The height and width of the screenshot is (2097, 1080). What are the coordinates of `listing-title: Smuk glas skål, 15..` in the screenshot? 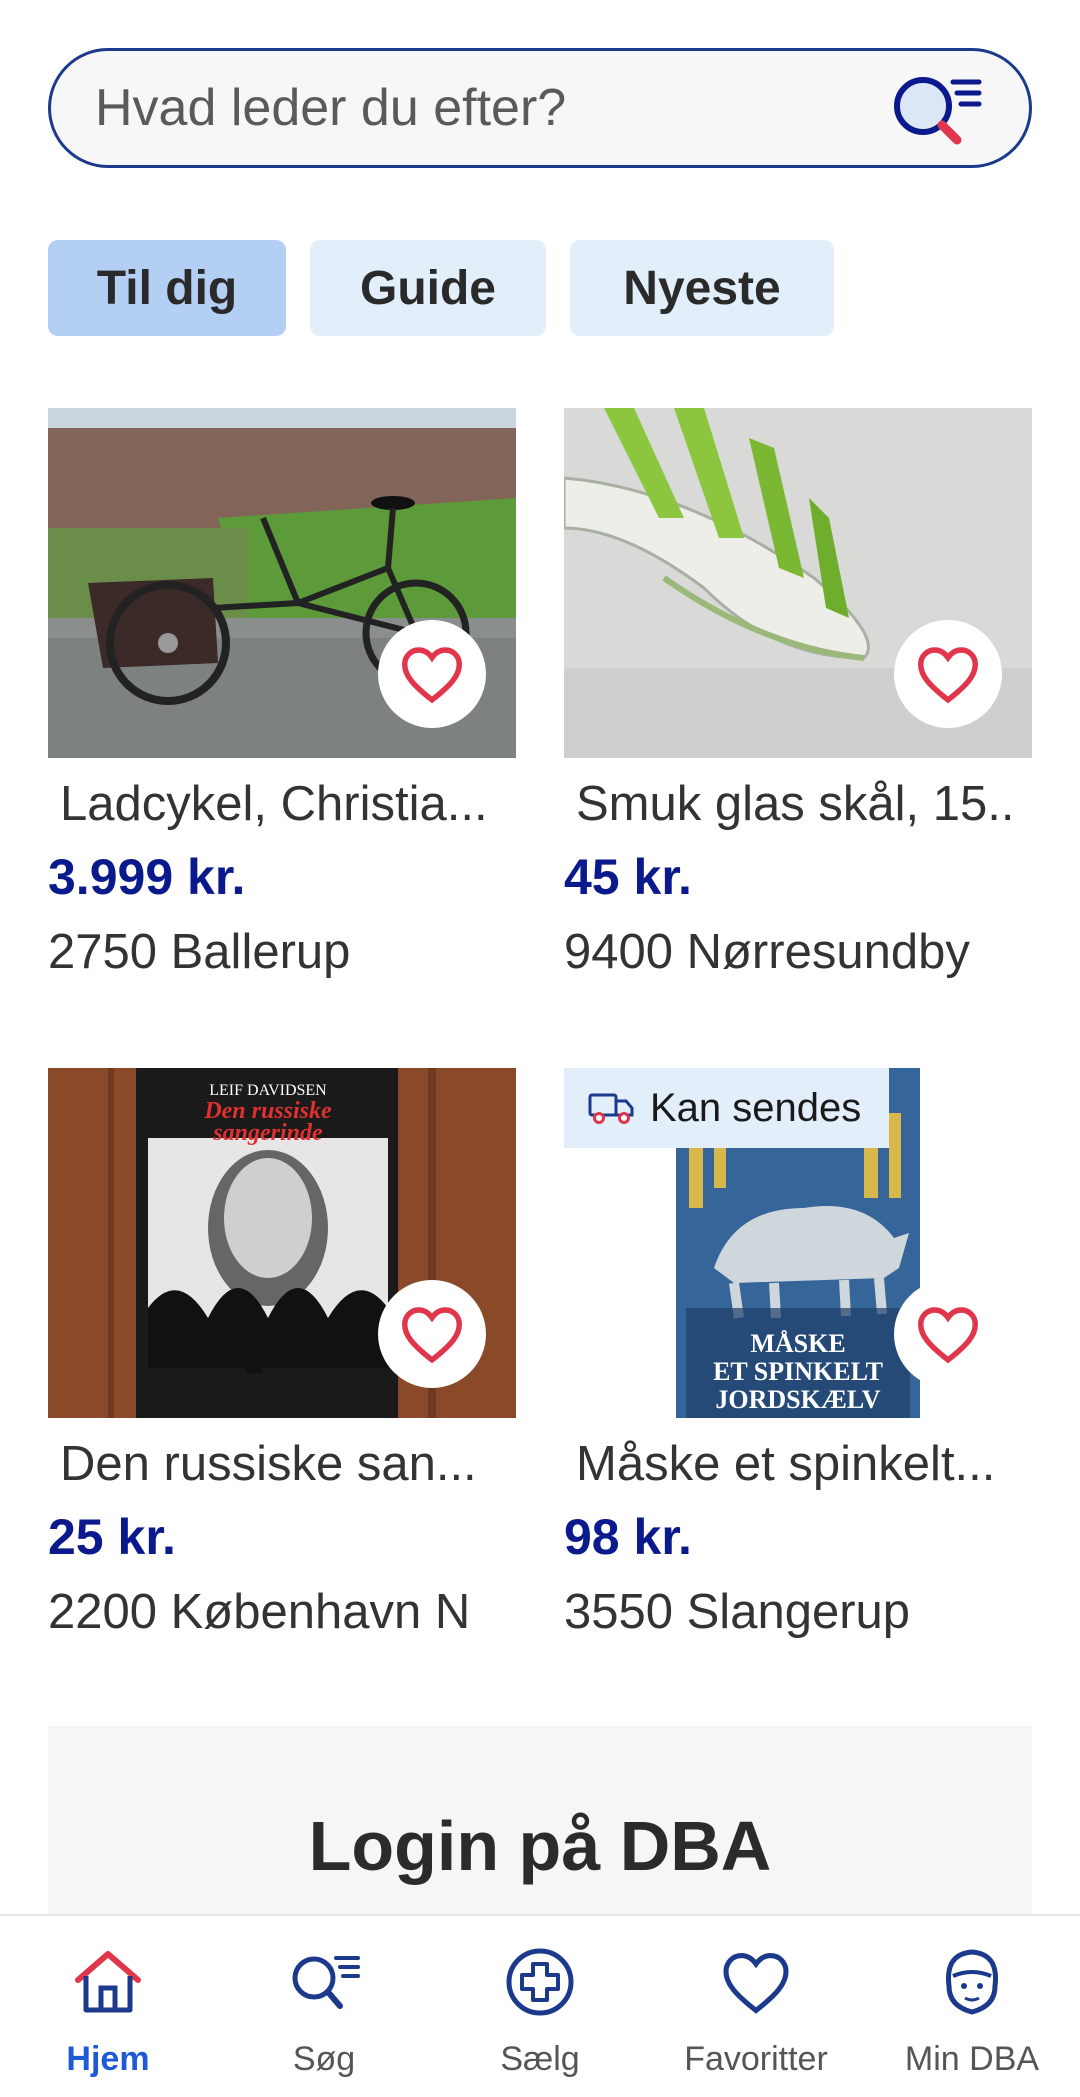 It's located at (798, 804).